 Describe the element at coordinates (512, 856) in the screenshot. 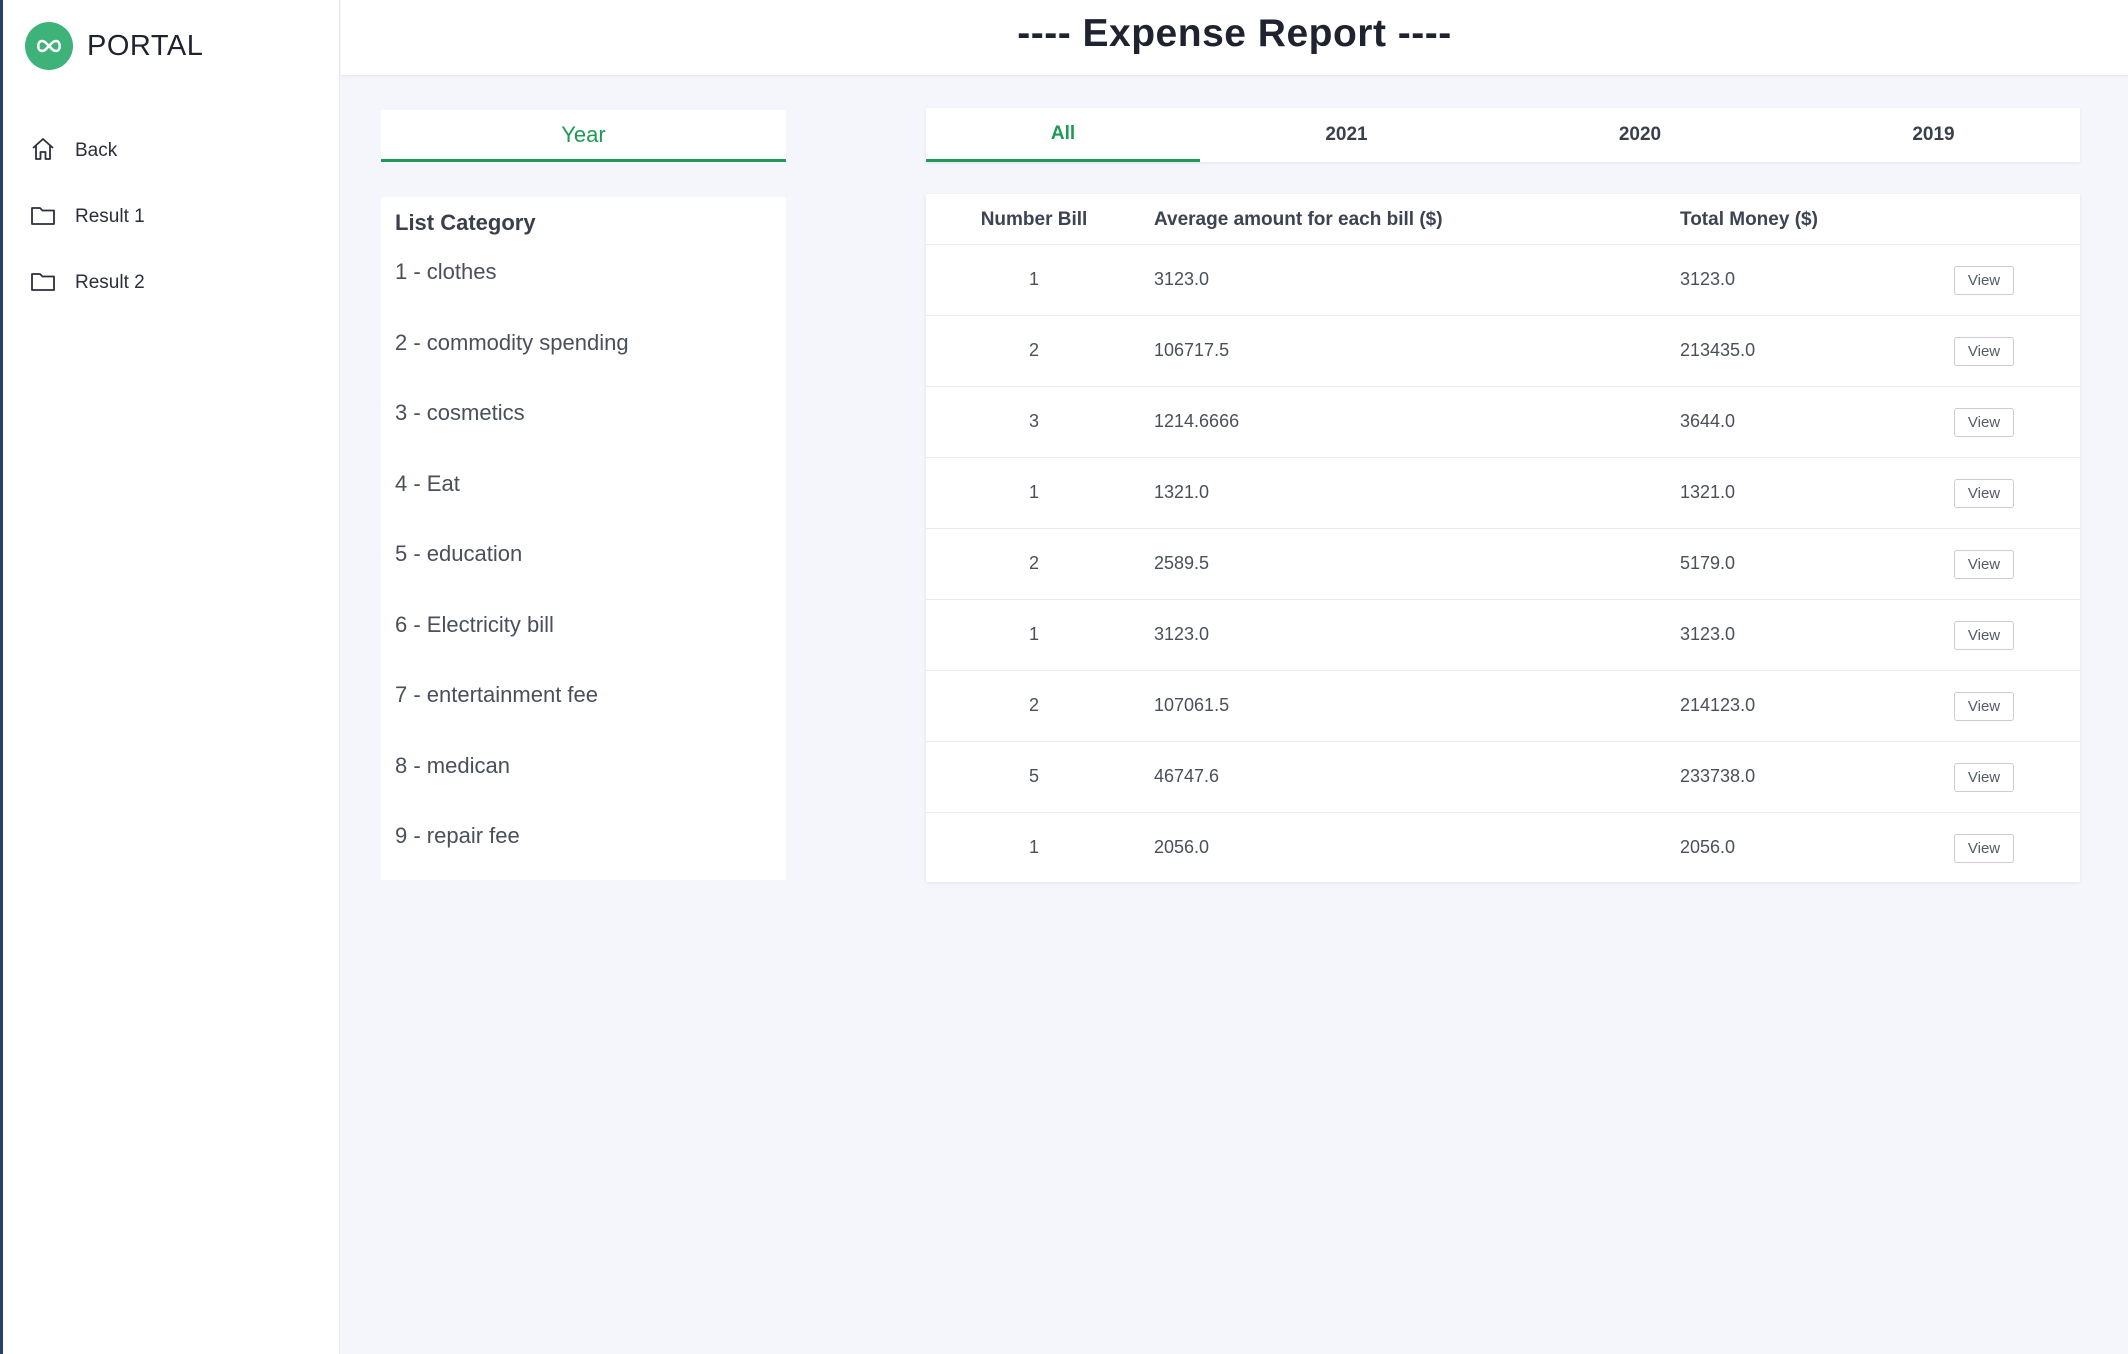

I see `category-item: 9 - repair fee` at that location.